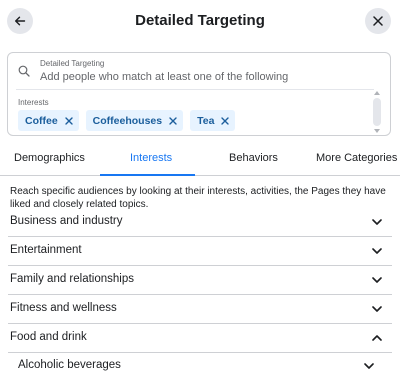 Image resolution: width=400 pixels, height=375 pixels. Describe the element at coordinates (49, 161) in the screenshot. I see `tab-demographics: Demographics` at that location.